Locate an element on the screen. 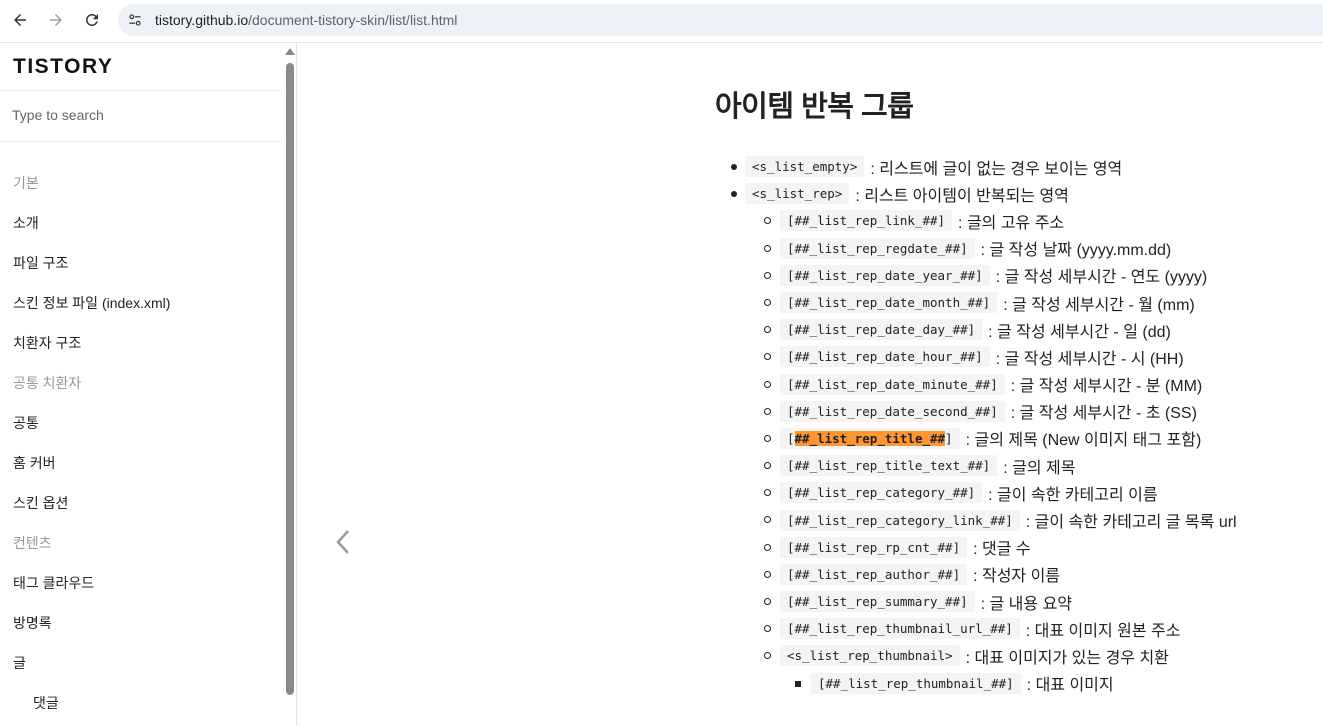 The height and width of the screenshot is (726, 1323). item-description: : 글의 제목 (New 이미지 태그 포함) is located at coordinates (1083, 441).